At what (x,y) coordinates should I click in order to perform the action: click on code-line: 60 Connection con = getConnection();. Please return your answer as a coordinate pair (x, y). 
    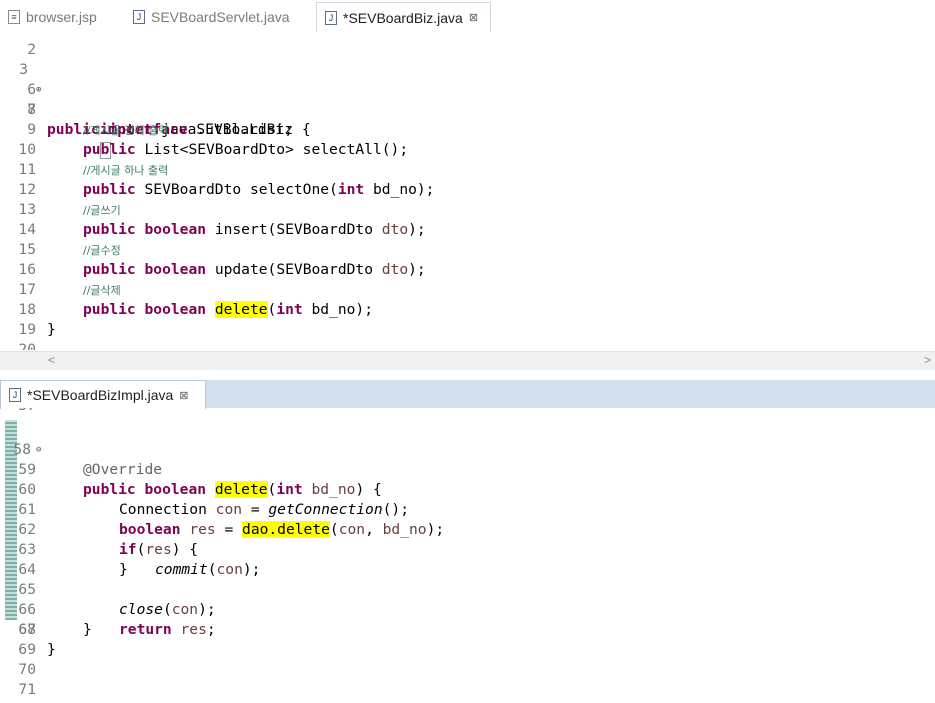
    Looking at the image, I should click on (213, 499).